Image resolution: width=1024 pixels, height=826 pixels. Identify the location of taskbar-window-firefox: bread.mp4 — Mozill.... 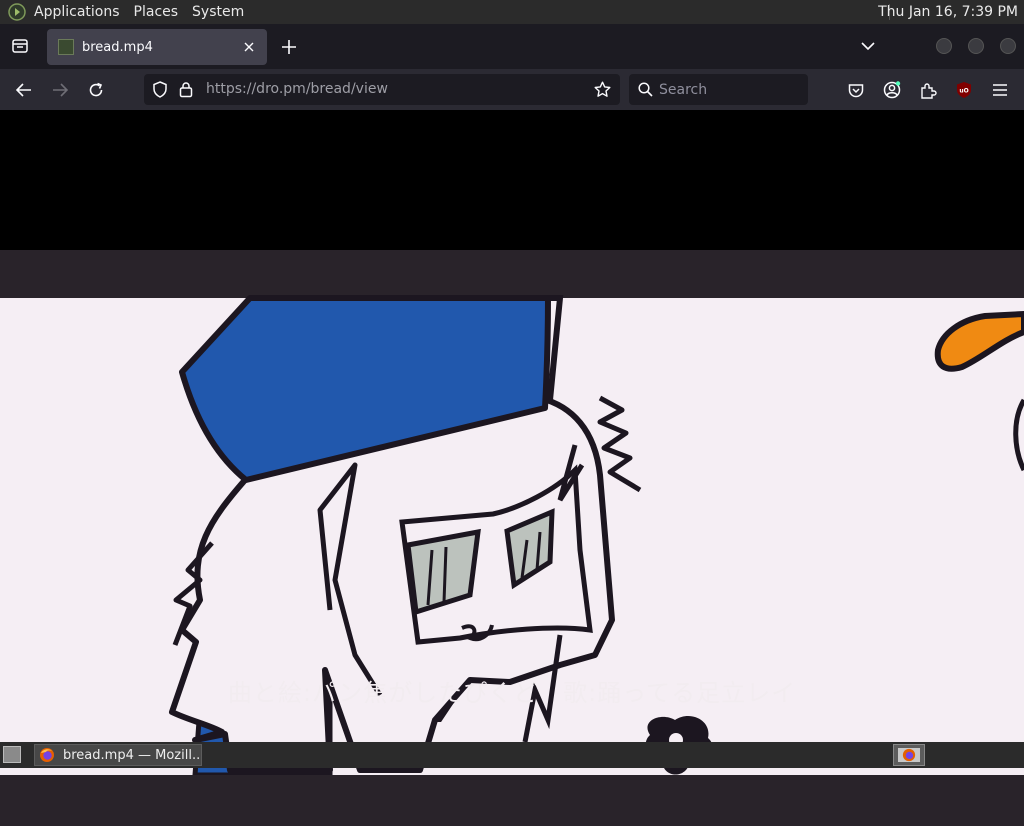
(118, 755).